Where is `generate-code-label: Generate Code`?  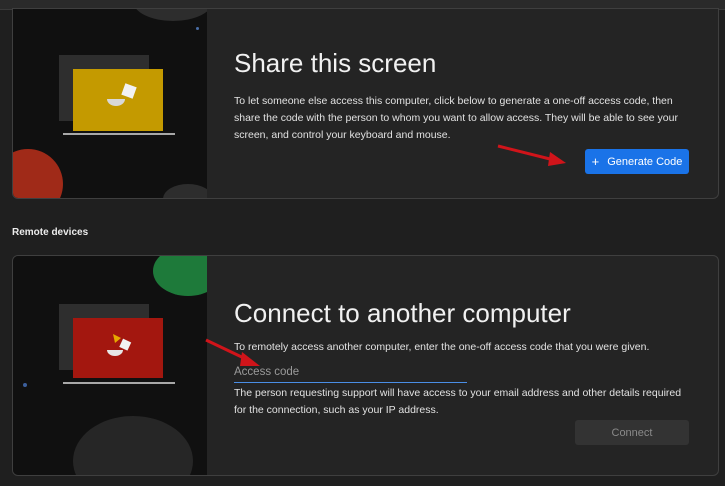 generate-code-label: Generate Code is located at coordinates (645, 161).